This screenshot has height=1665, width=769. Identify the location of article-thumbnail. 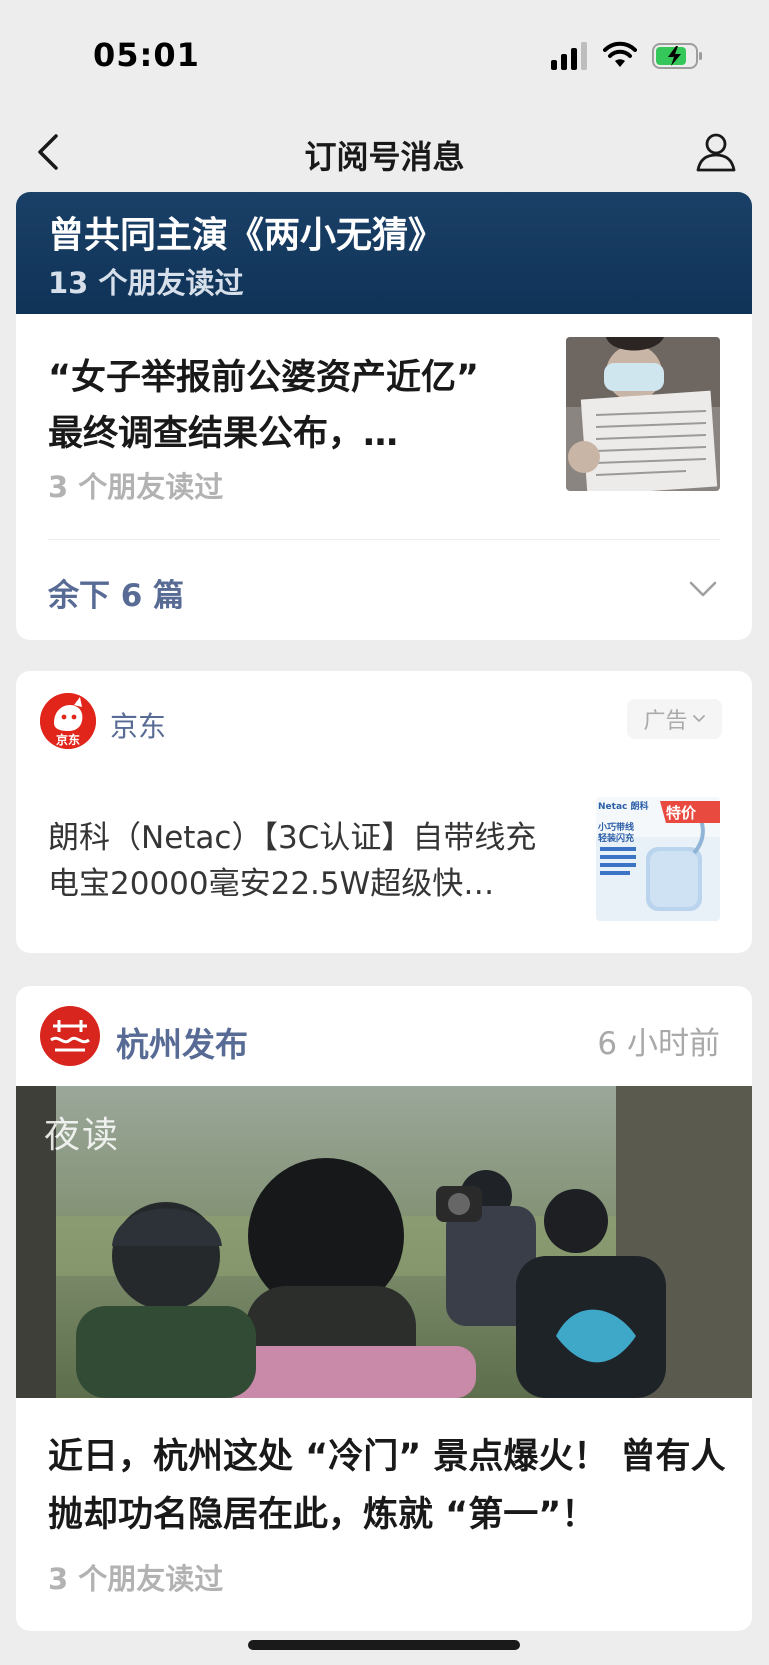
(643, 414).